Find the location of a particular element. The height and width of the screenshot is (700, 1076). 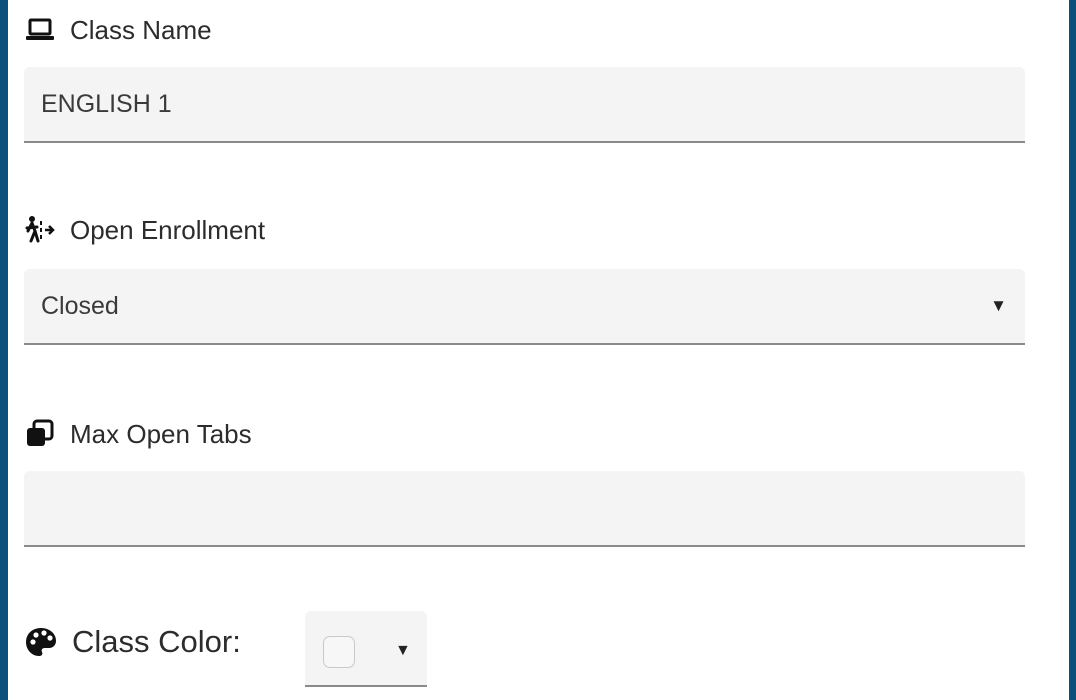

open-enrollment-label-row: Open Enrollment is located at coordinates (144, 230).